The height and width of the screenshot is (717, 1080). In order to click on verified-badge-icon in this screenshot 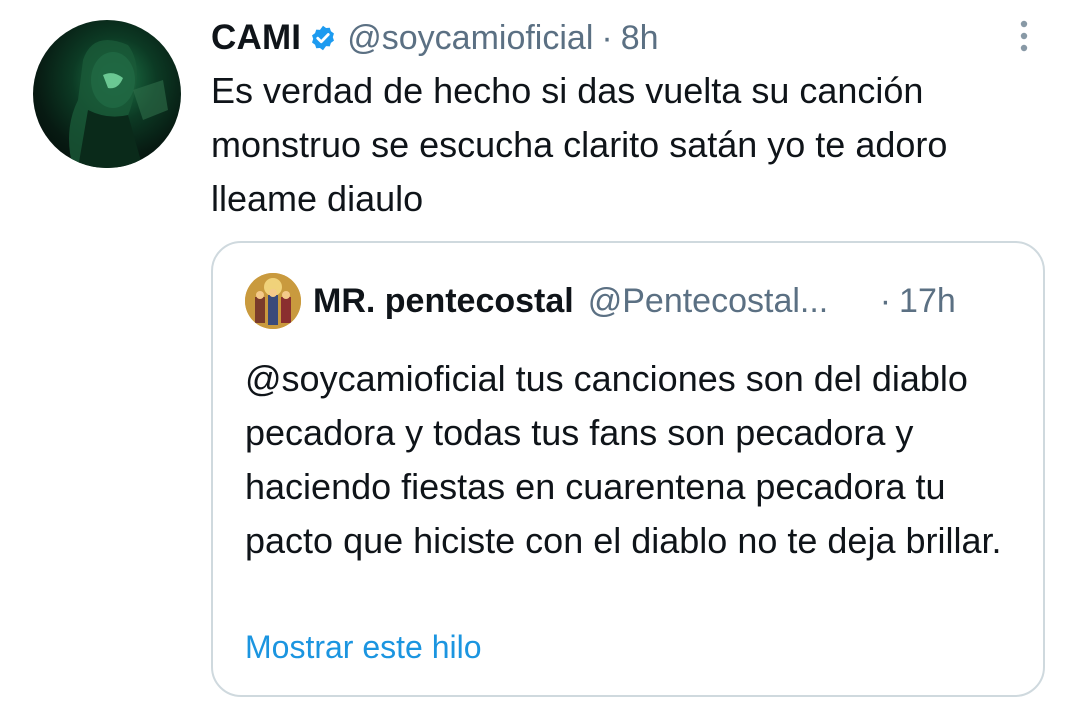, I will do `click(323, 38)`.